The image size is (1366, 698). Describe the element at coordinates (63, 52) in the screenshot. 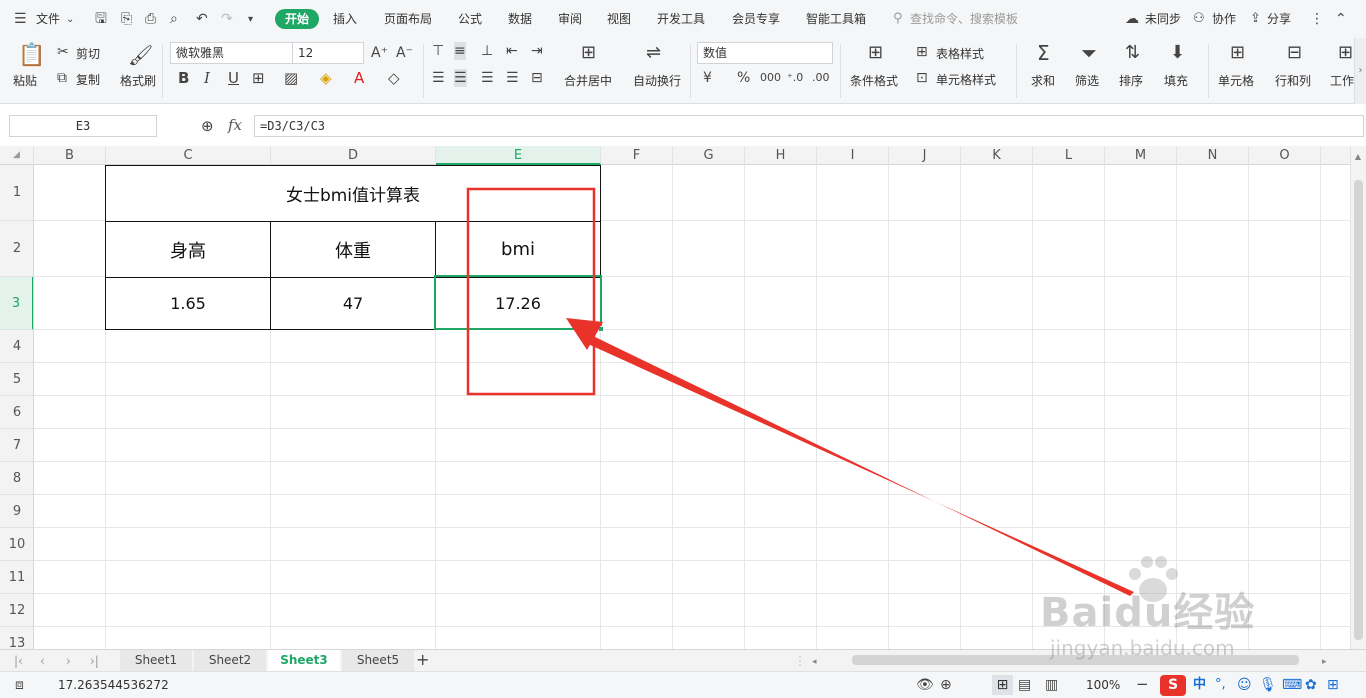

I see `scissors-icon: ✂` at that location.